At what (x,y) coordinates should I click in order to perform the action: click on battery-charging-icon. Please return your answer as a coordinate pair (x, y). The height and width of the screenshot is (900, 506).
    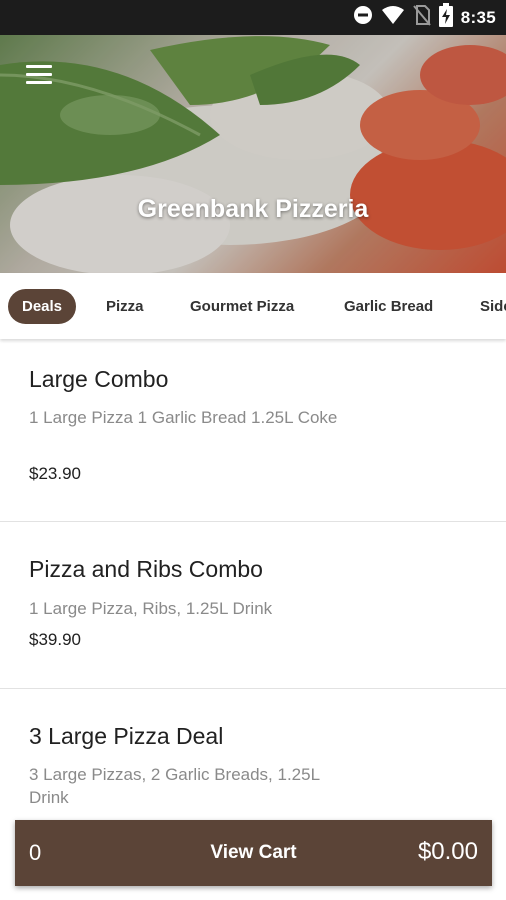
    Looking at the image, I should click on (445, 17).